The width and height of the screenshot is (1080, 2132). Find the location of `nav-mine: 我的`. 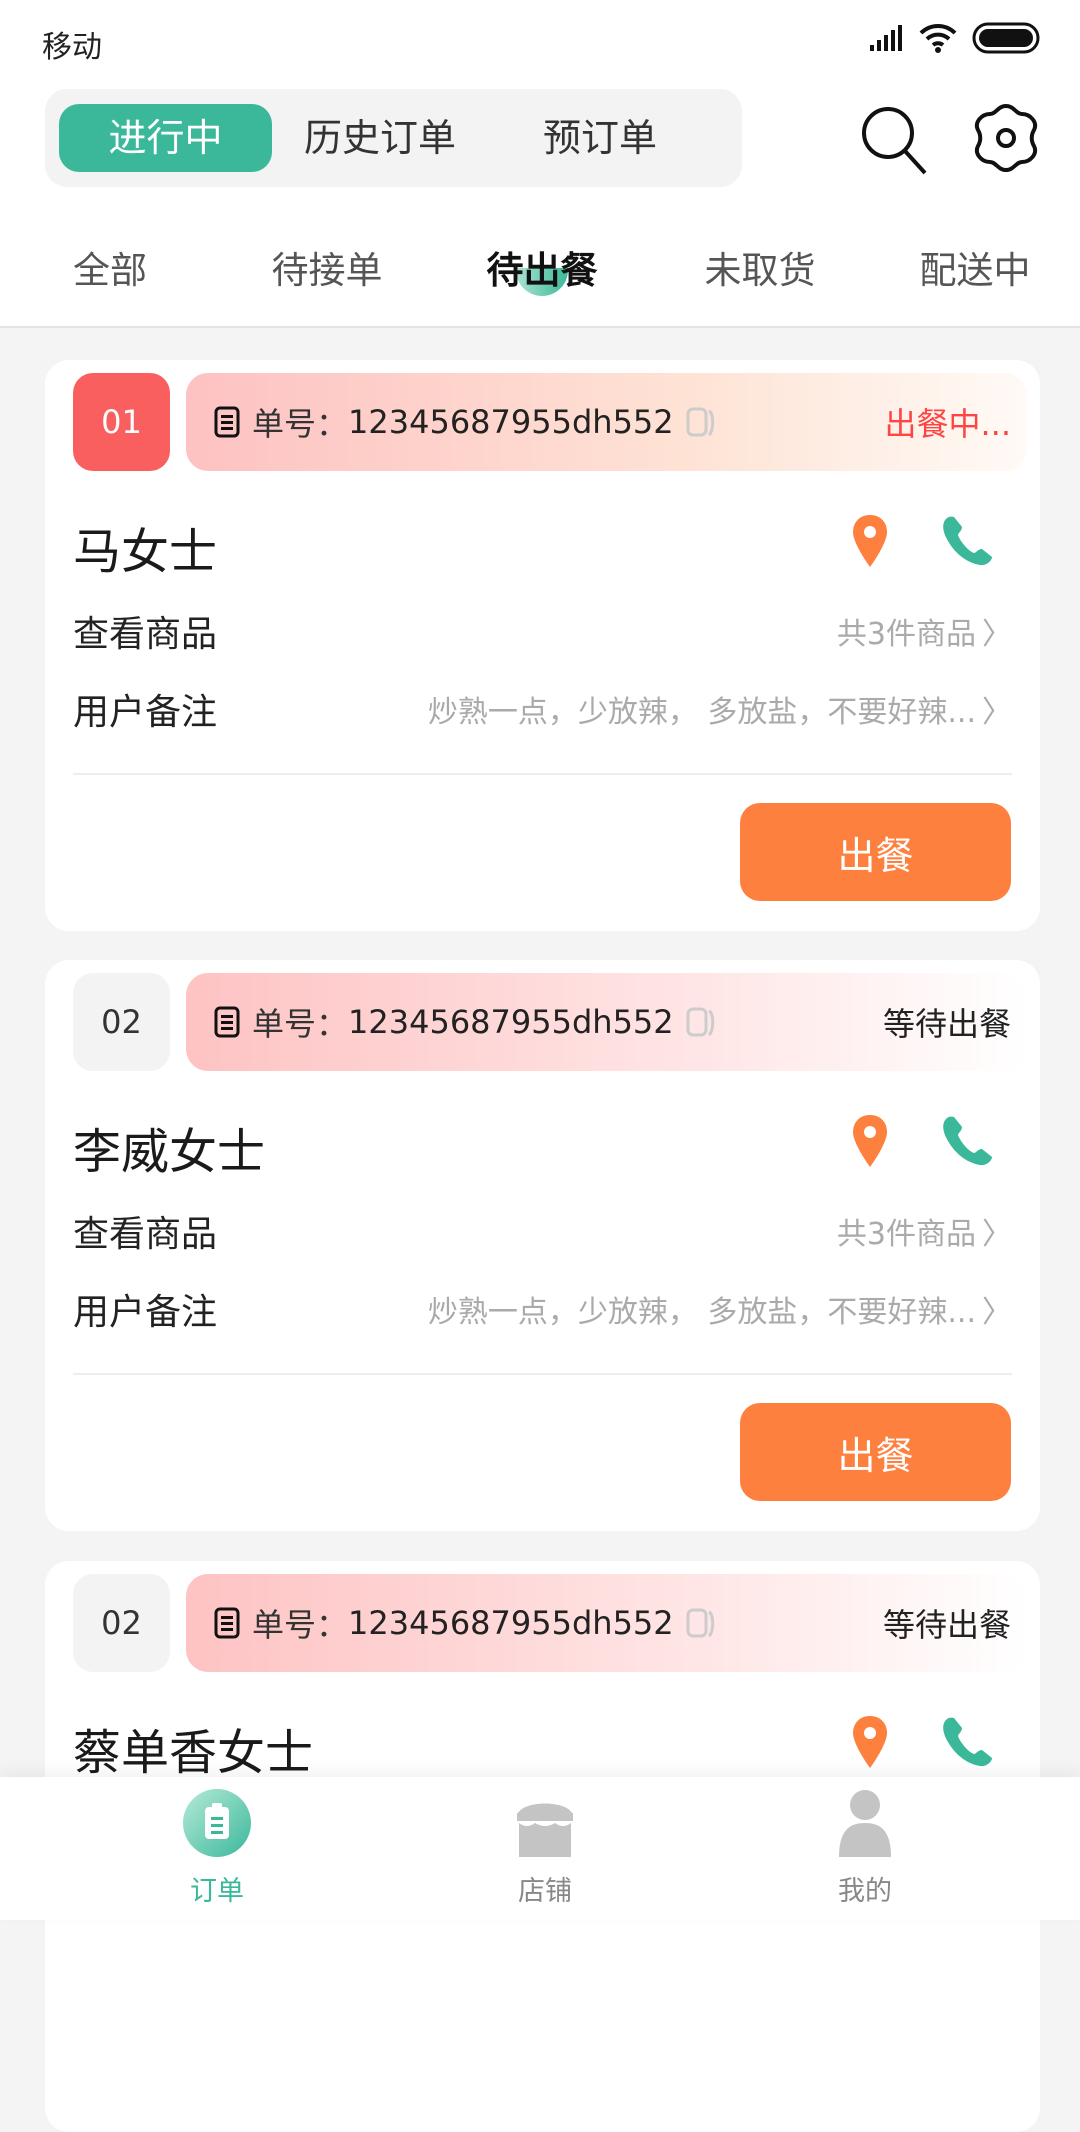

nav-mine: 我的 is located at coordinates (865, 1847).